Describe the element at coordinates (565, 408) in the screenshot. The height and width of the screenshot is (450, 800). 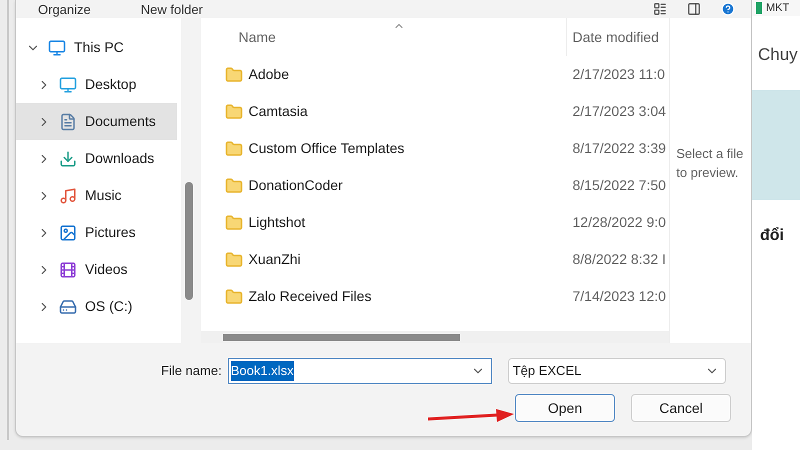
I see `dialog-button: Open` at that location.